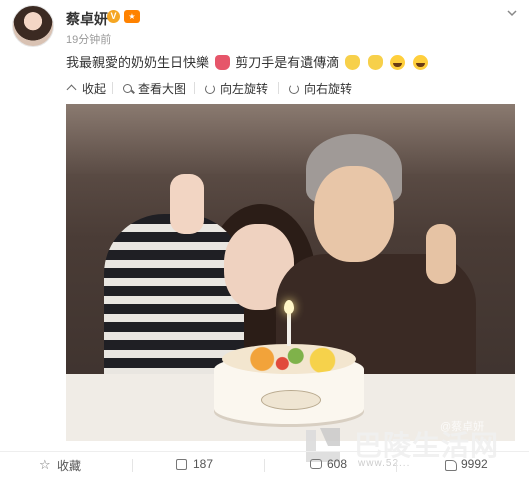  Describe the element at coordinates (182, 464) in the screenshot. I see `share-icon` at that location.